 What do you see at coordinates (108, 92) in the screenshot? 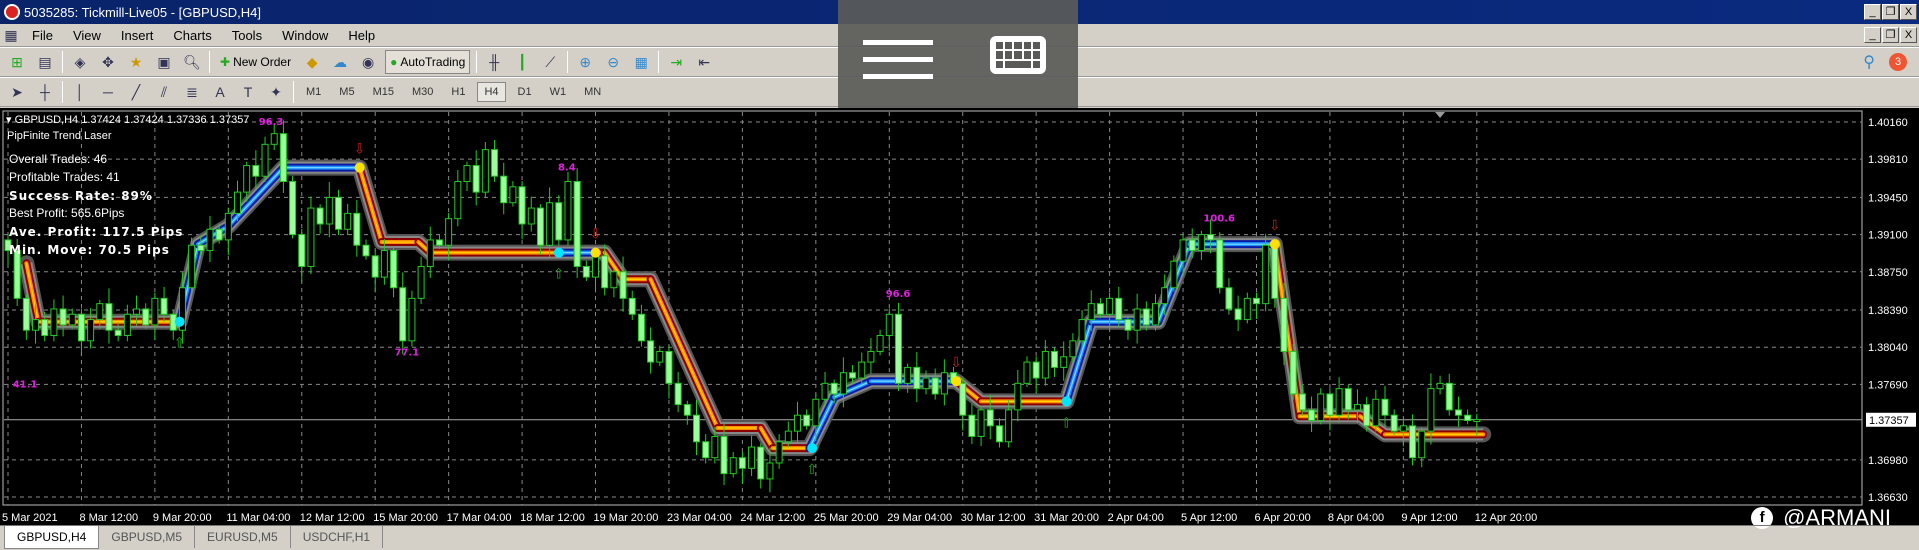
I see `horizontal-line-icon: ─` at bounding box center [108, 92].